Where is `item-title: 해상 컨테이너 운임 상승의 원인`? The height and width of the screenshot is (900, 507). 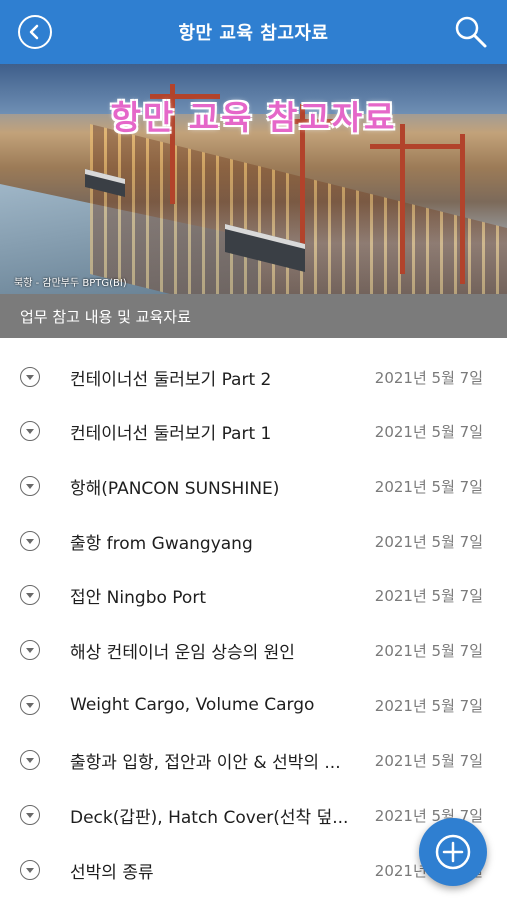
item-title: 해상 컨테이너 운임 상승의 원인 is located at coordinates (182, 652).